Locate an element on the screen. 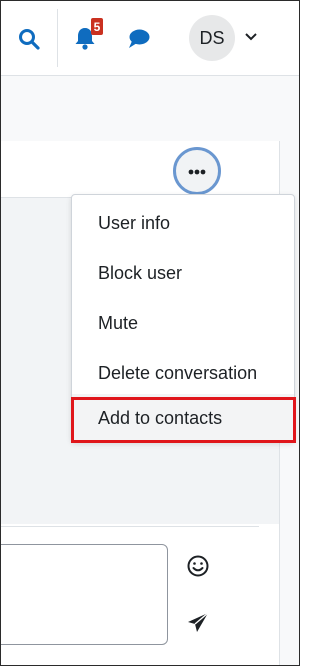 The height and width of the screenshot is (666, 320). search-icon is located at coordinates (29, 39).